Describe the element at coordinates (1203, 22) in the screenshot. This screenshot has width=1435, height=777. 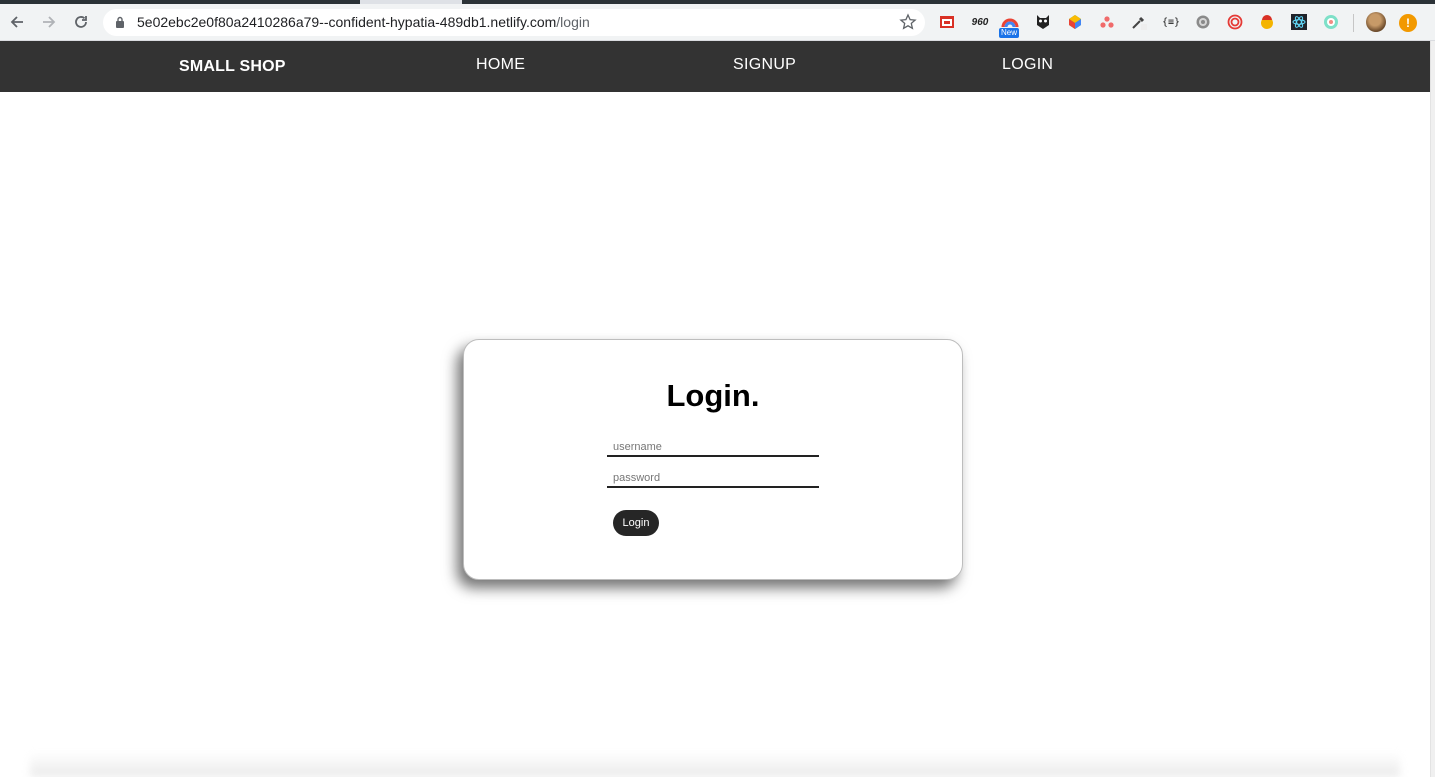
I see `settings-gear-icon` at that location.